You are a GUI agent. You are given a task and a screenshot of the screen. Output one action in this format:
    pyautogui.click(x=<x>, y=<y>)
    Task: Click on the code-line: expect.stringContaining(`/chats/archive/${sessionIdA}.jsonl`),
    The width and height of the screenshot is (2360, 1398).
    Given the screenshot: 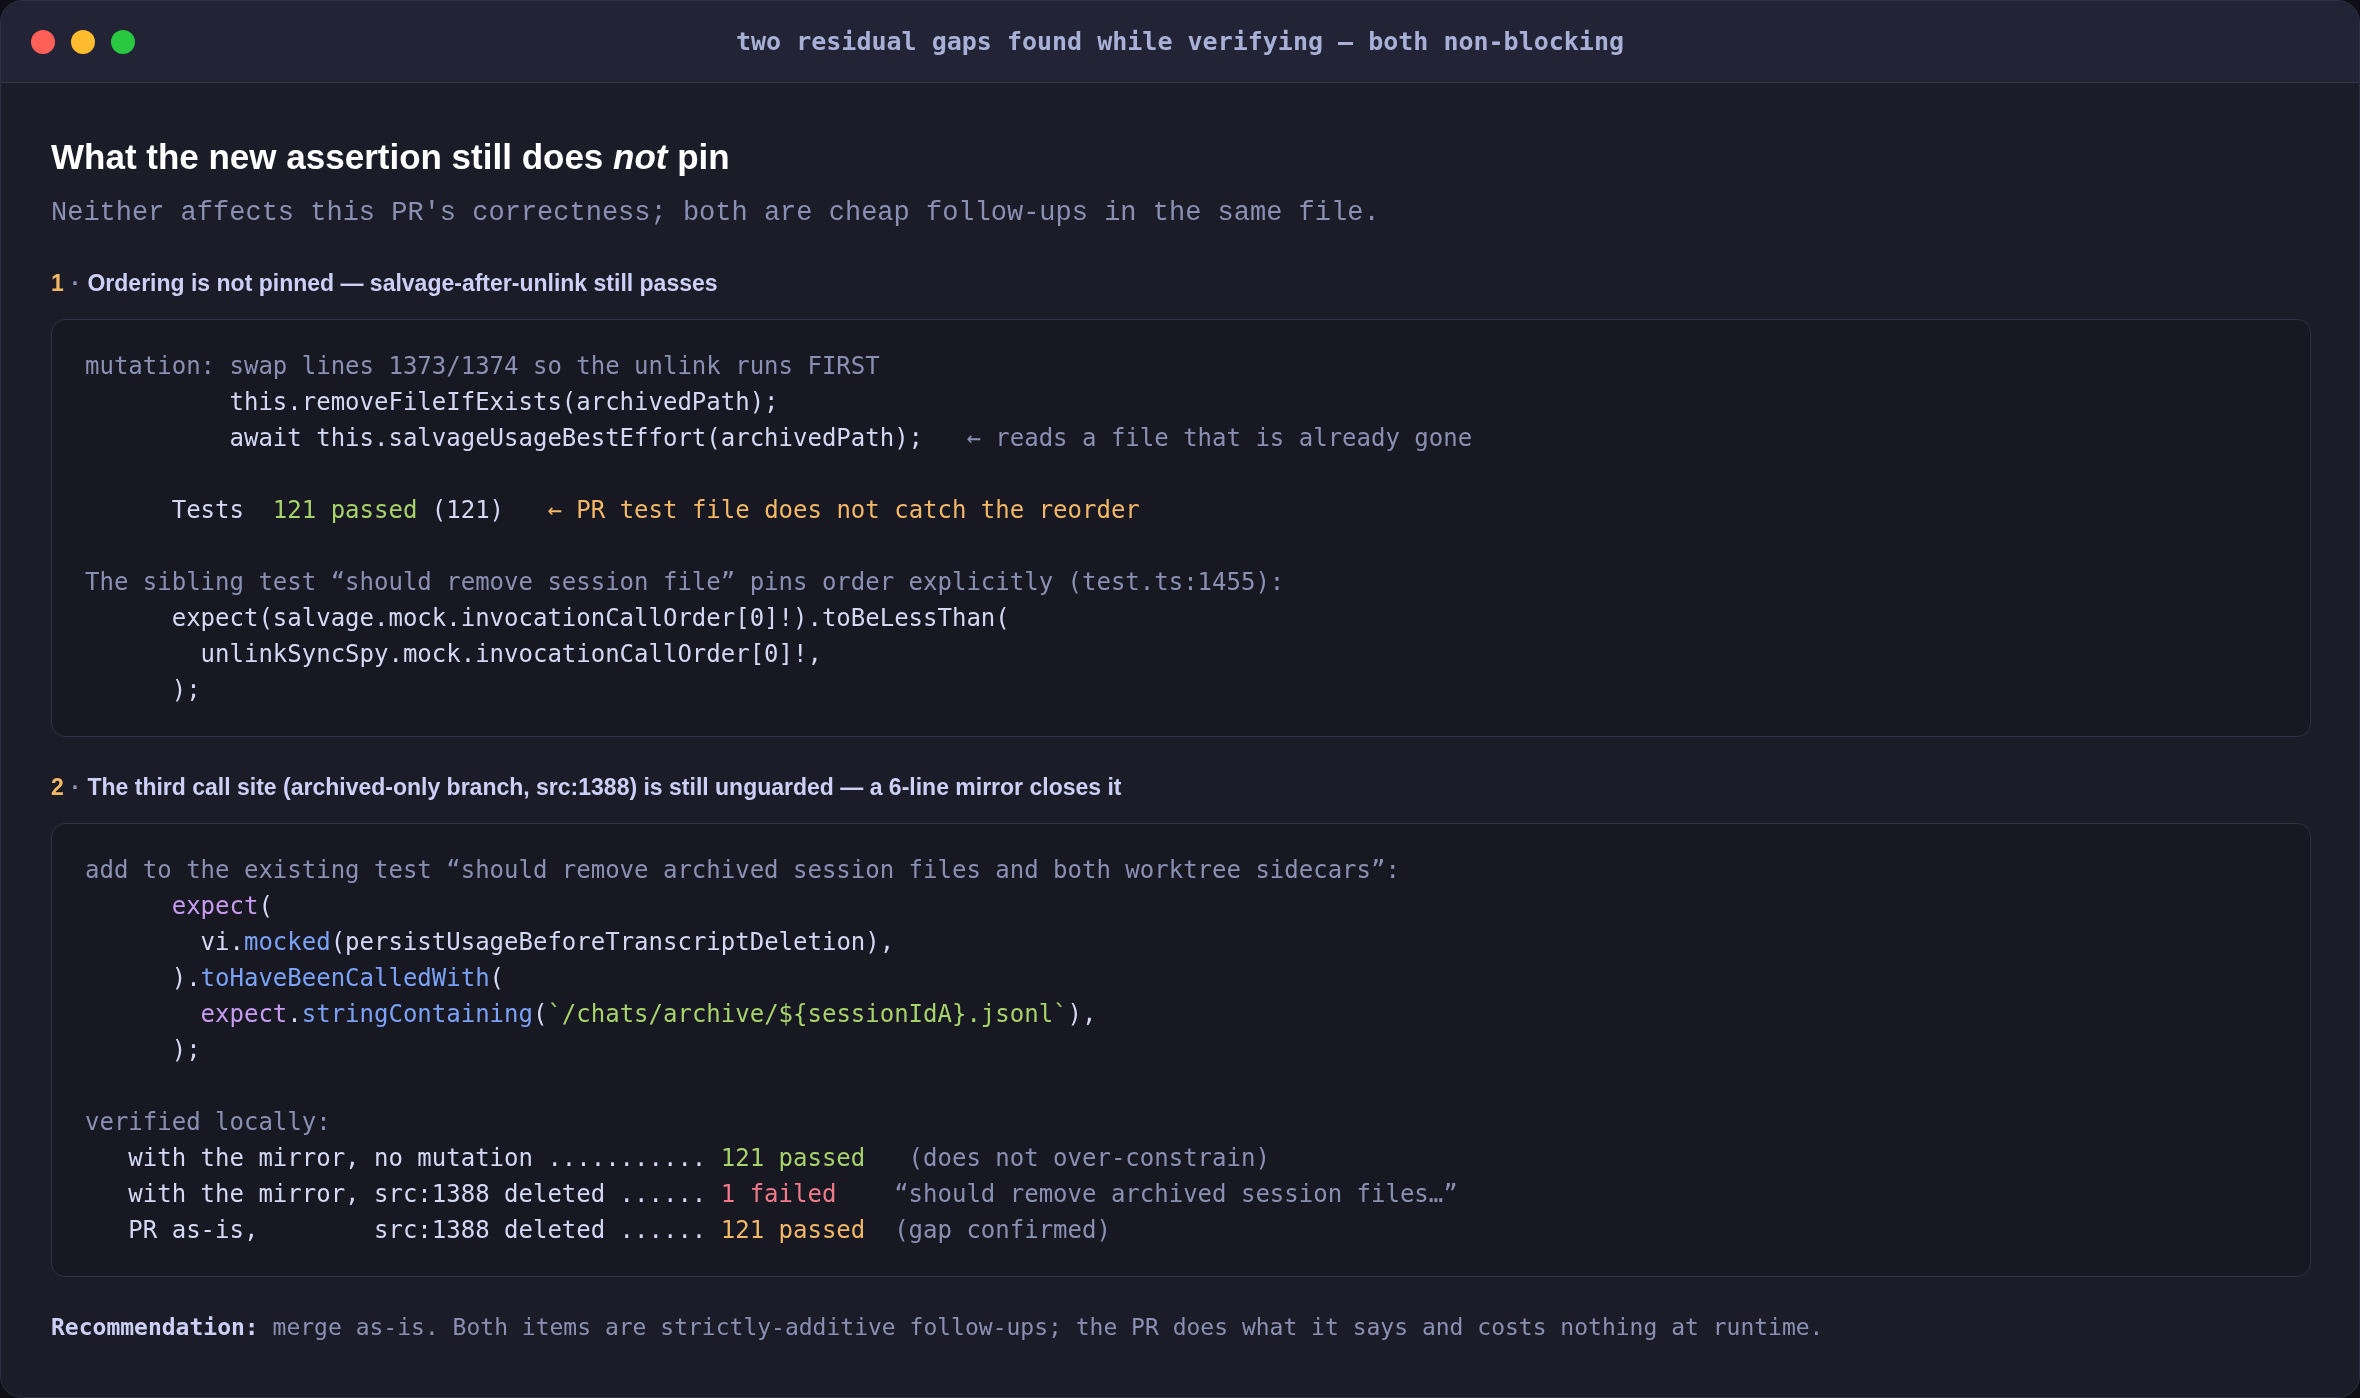 What is the action you would take?
    pyautogui.click(x=648, y=1014)
    